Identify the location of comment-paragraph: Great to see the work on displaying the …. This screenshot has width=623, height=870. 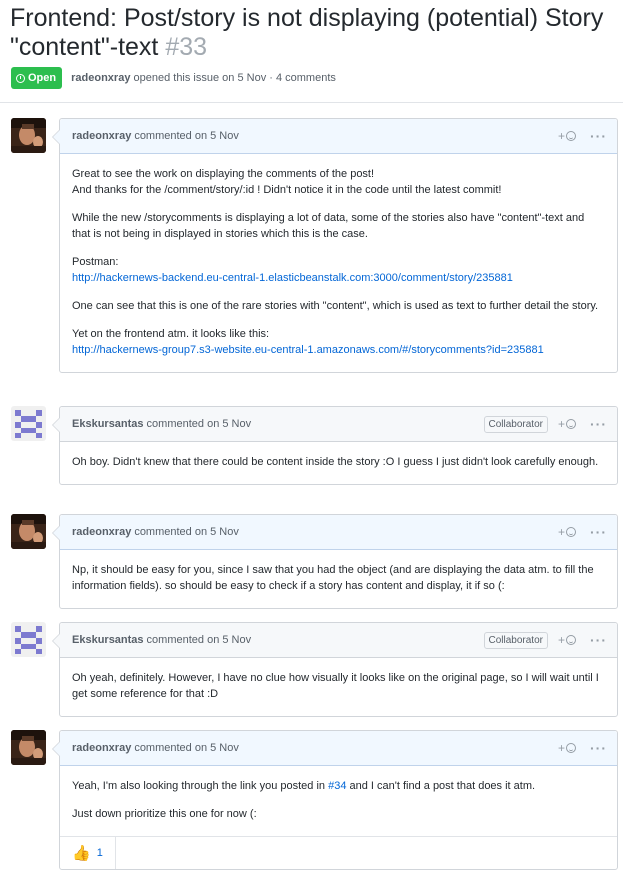
(338, 182).